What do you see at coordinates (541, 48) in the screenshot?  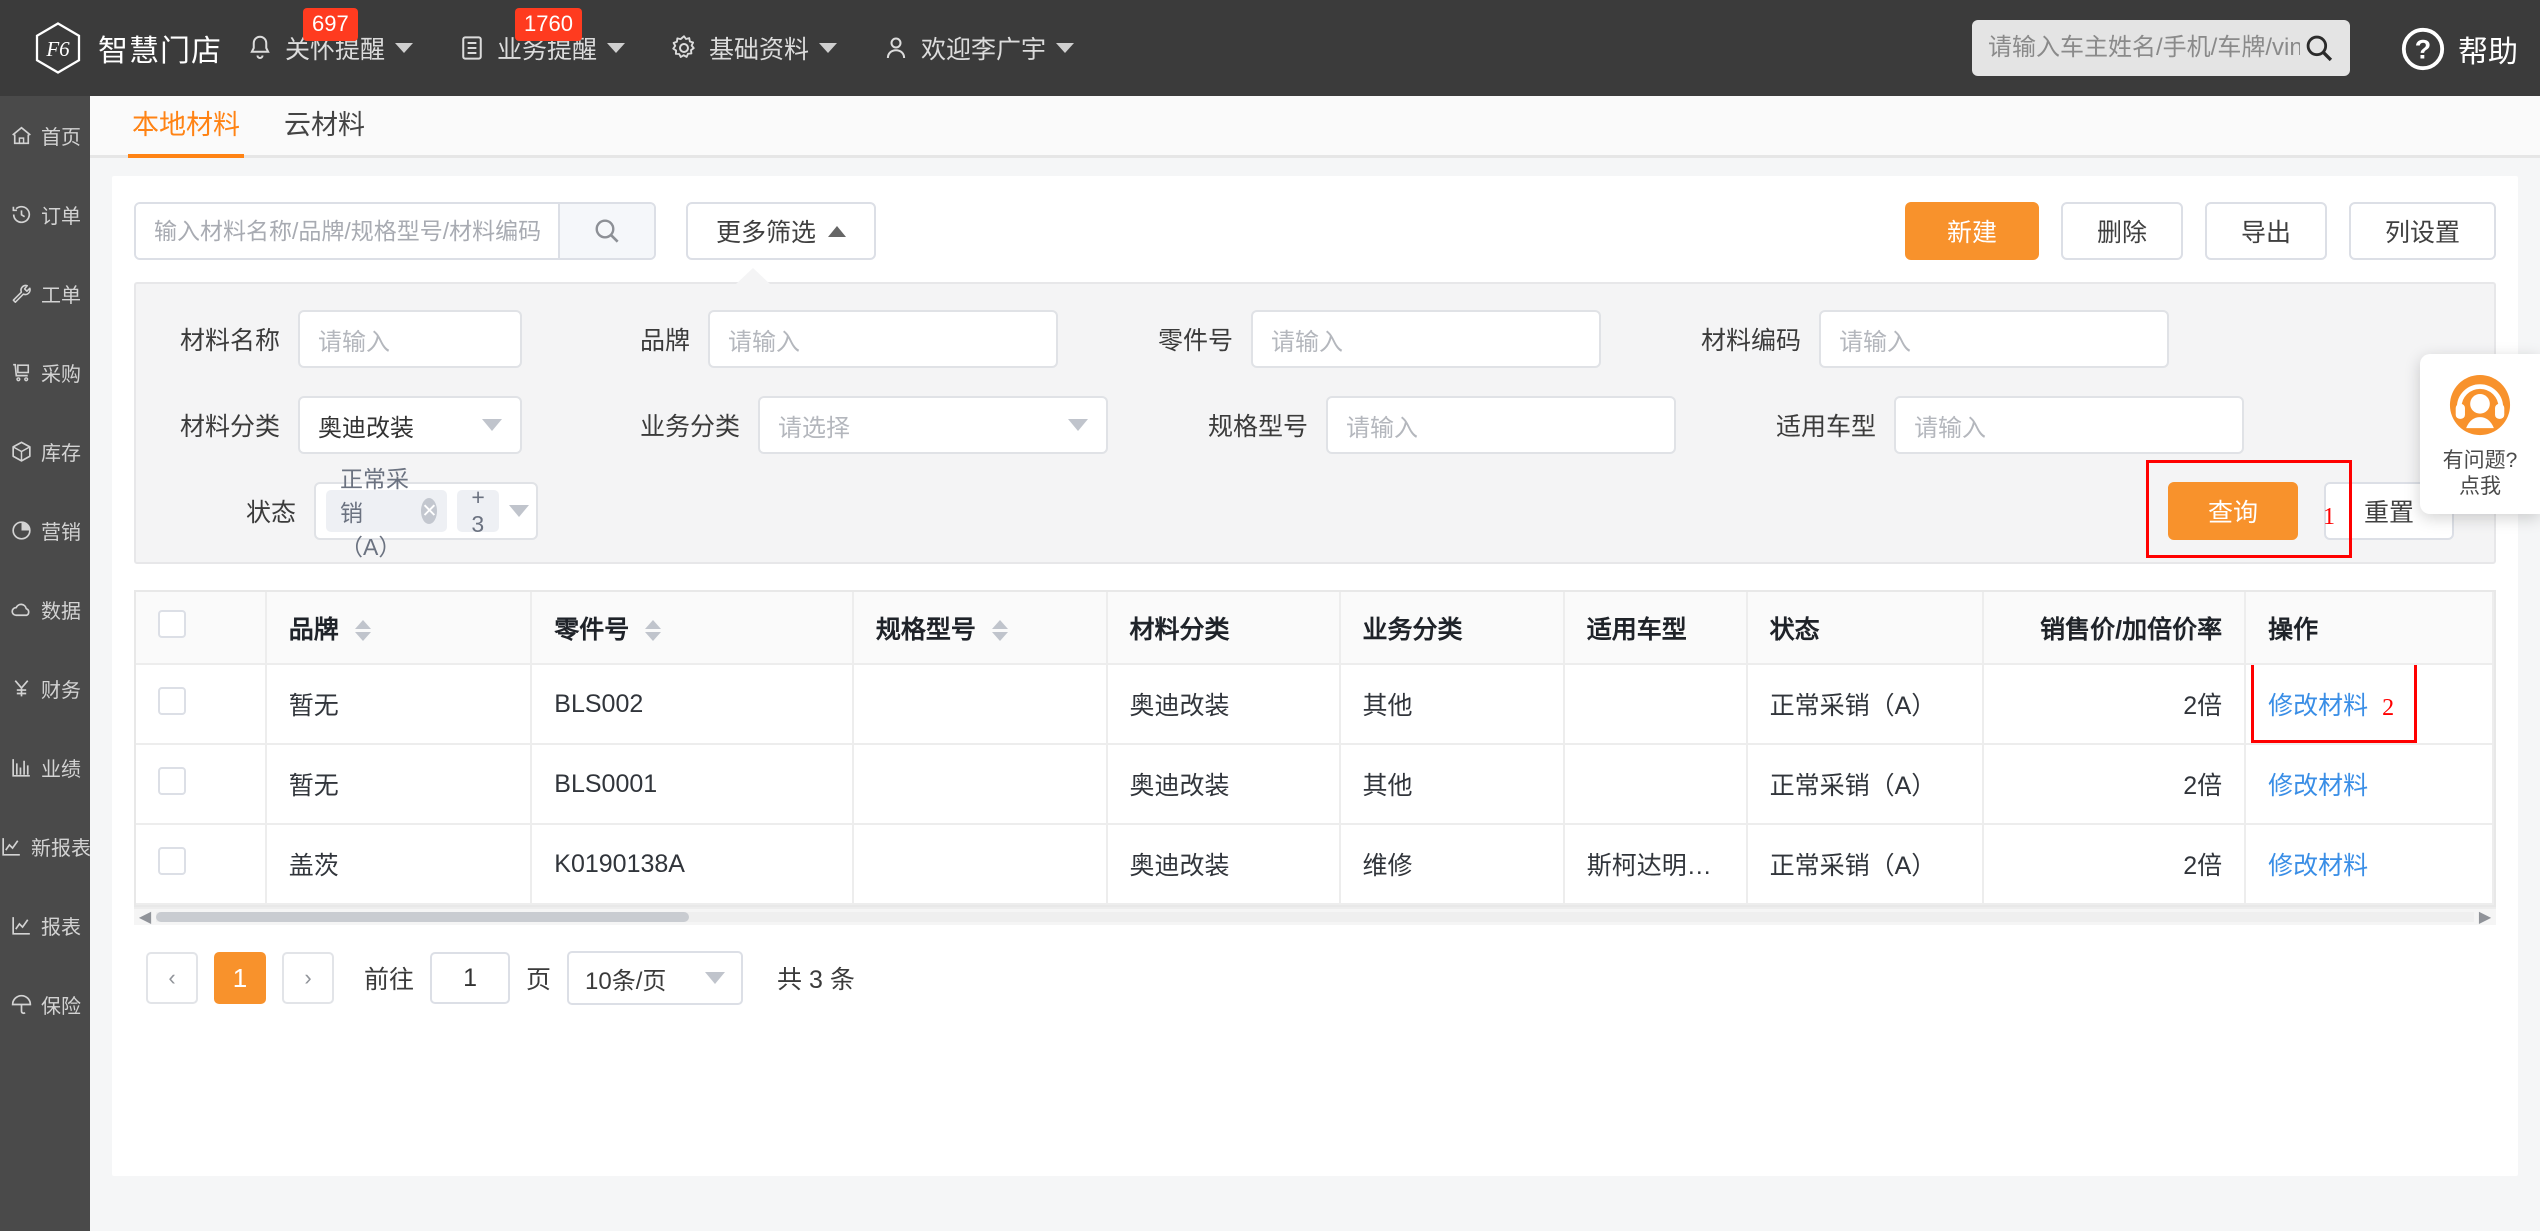 I see `nav-item-business-reminder: 业务提醒 1760` at bounding box center [541, 48].